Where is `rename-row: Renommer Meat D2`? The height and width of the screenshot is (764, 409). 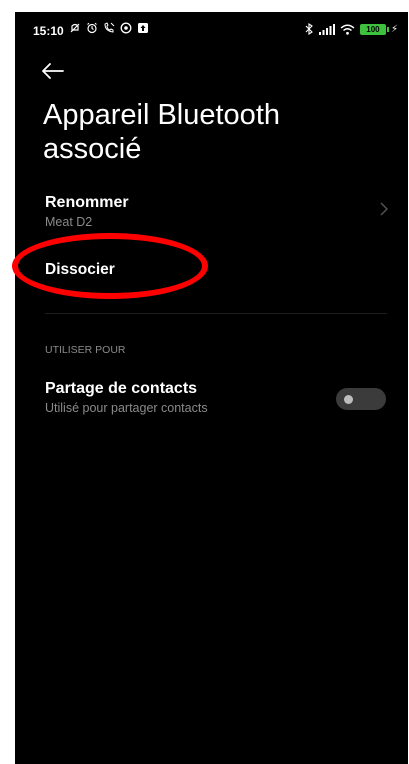 rename-row: Renommer Meat D2 is located at coordinates (211, 215).